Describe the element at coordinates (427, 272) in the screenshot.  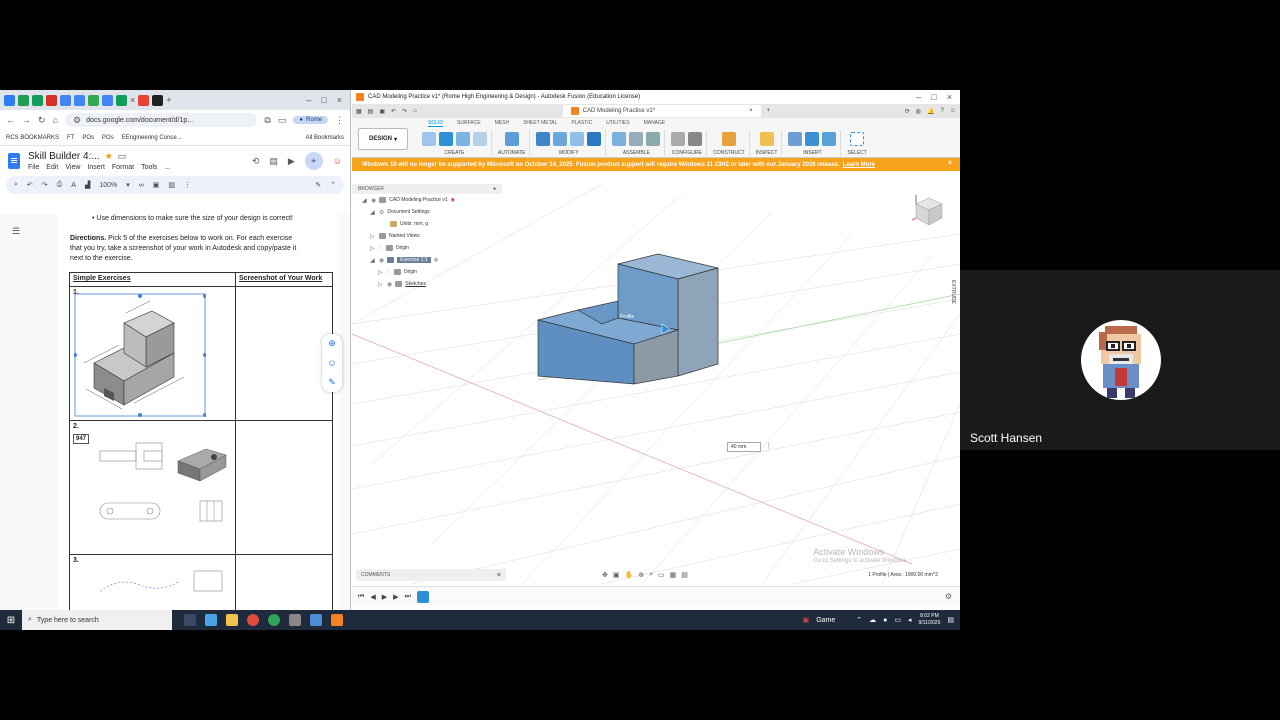
I see `browser-item-sub-origin: ▷ ◌ Origin` at that location.